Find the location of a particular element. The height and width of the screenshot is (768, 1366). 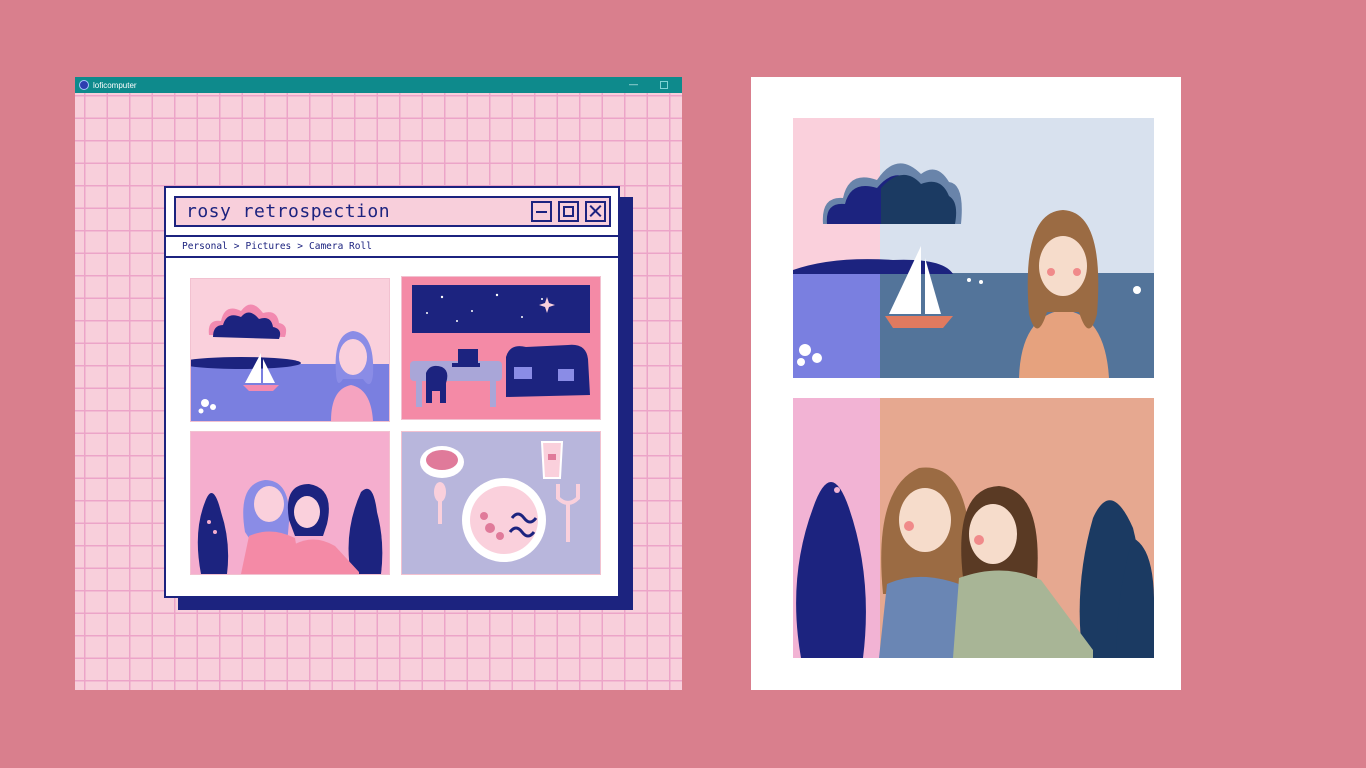

maximize-button is located at coordinates (568, 211).